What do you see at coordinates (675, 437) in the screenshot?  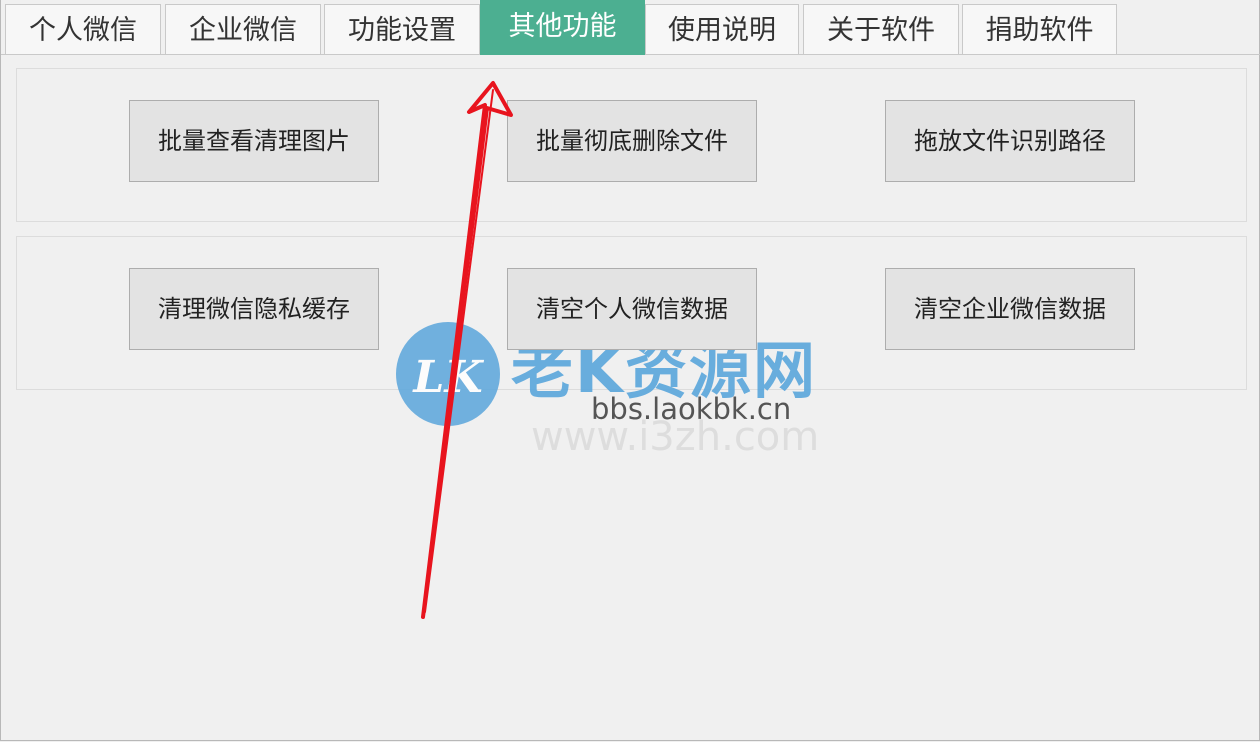 I see `watermark-url-faint: www.i3zh.com` at bounding box center [675, 437].